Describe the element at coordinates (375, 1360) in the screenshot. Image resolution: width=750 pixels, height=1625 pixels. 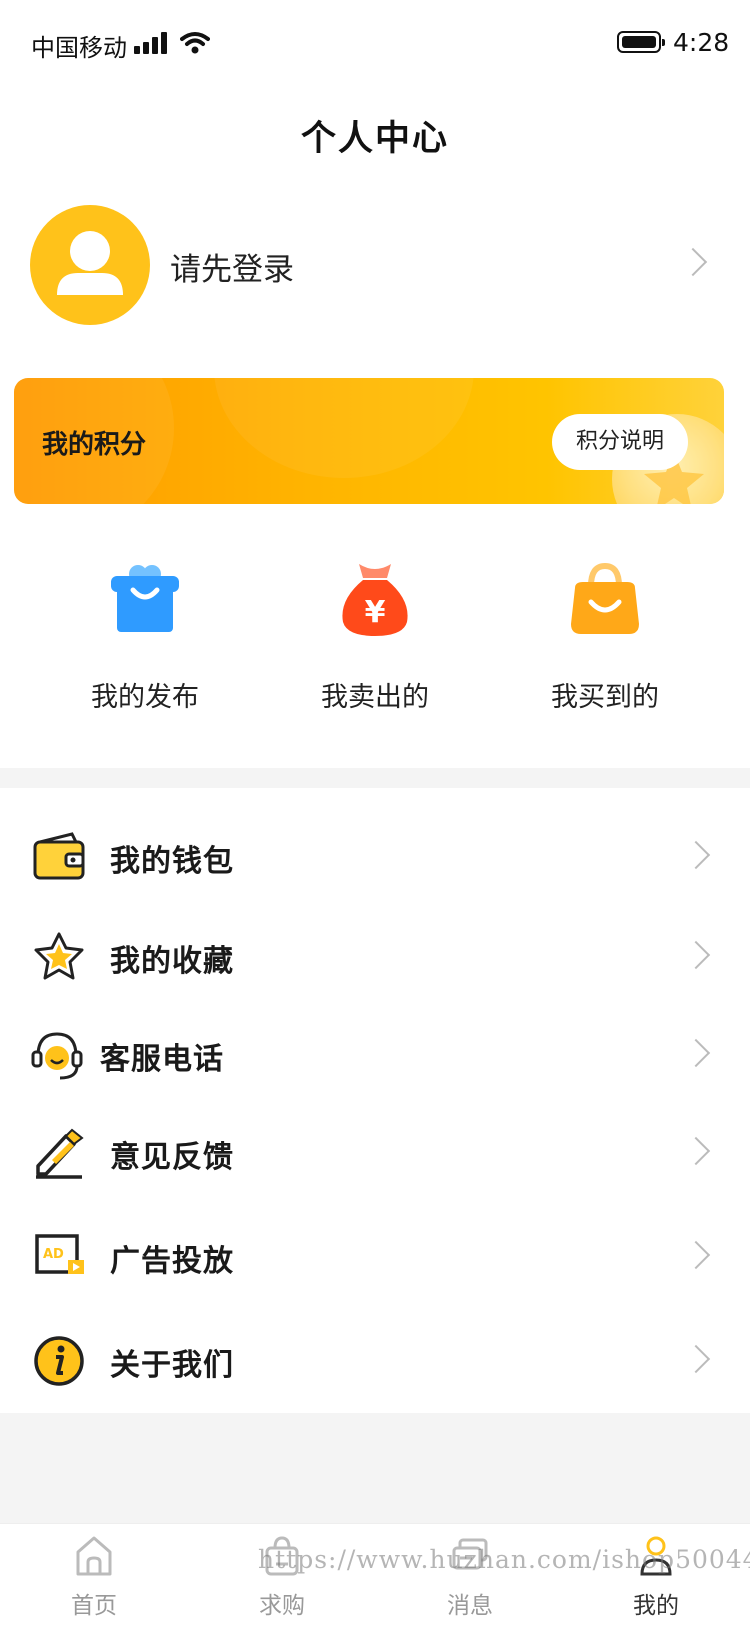
I see `menu-item-about-us: 关于我们` at that location.